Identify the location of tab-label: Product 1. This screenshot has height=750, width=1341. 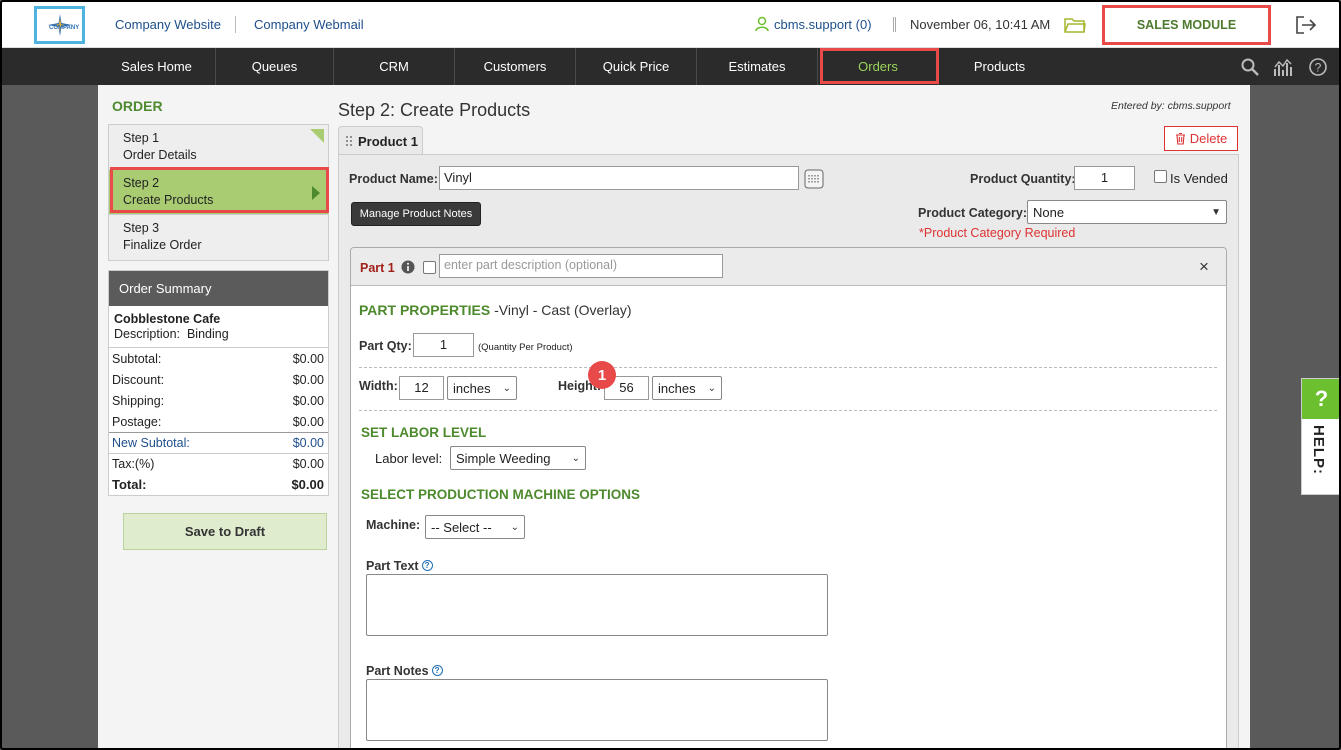
(388, 141).